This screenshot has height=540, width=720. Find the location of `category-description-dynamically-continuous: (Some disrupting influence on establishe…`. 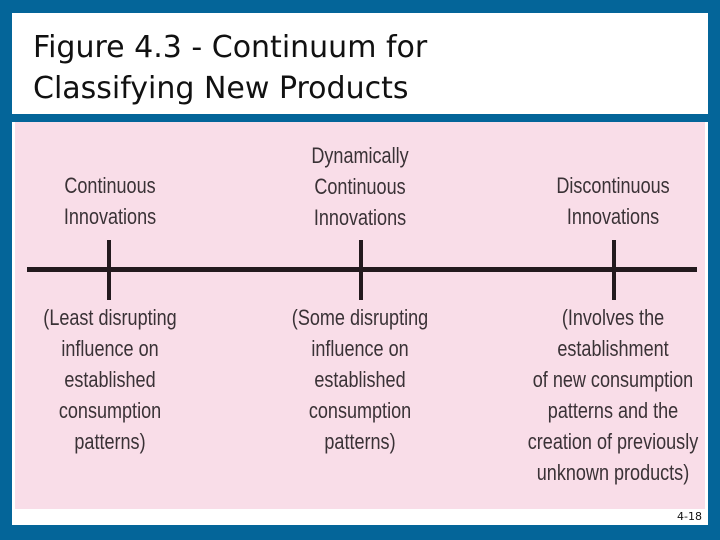

category-description-dynamically-continuous: (Some disrupting influence on establishe… is located at coordinates (360, 379).